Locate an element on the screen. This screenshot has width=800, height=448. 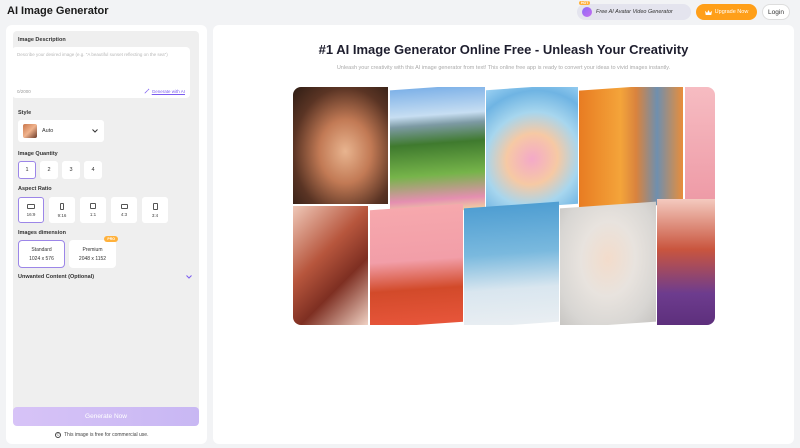
aspect-option-9-16: 9:16 is located at coordinates (62, 210).